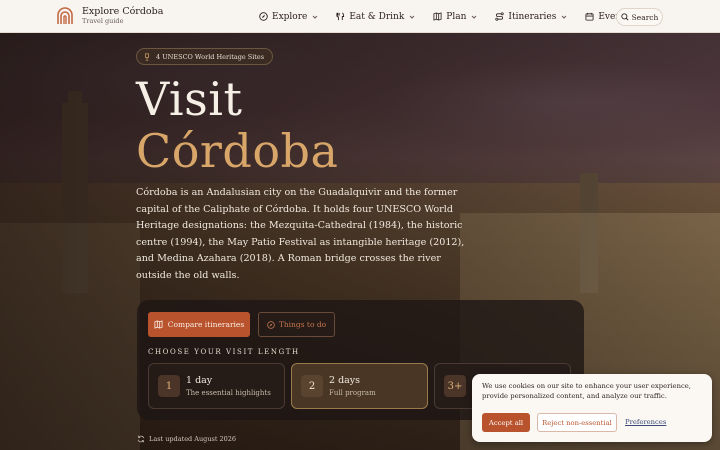 The image size is (720, 450). What do you see at coordinates (123, 11) in the screenshot?
I see `brand-title: Explore Córdoba` at bounding box center [123, 11].